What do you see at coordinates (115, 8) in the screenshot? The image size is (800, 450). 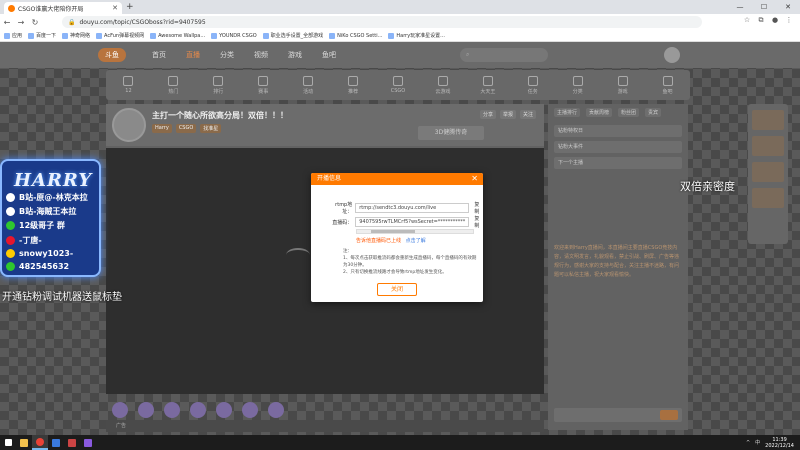 I see `tab-close-icon: ✕` at bounding box center [115, 8].